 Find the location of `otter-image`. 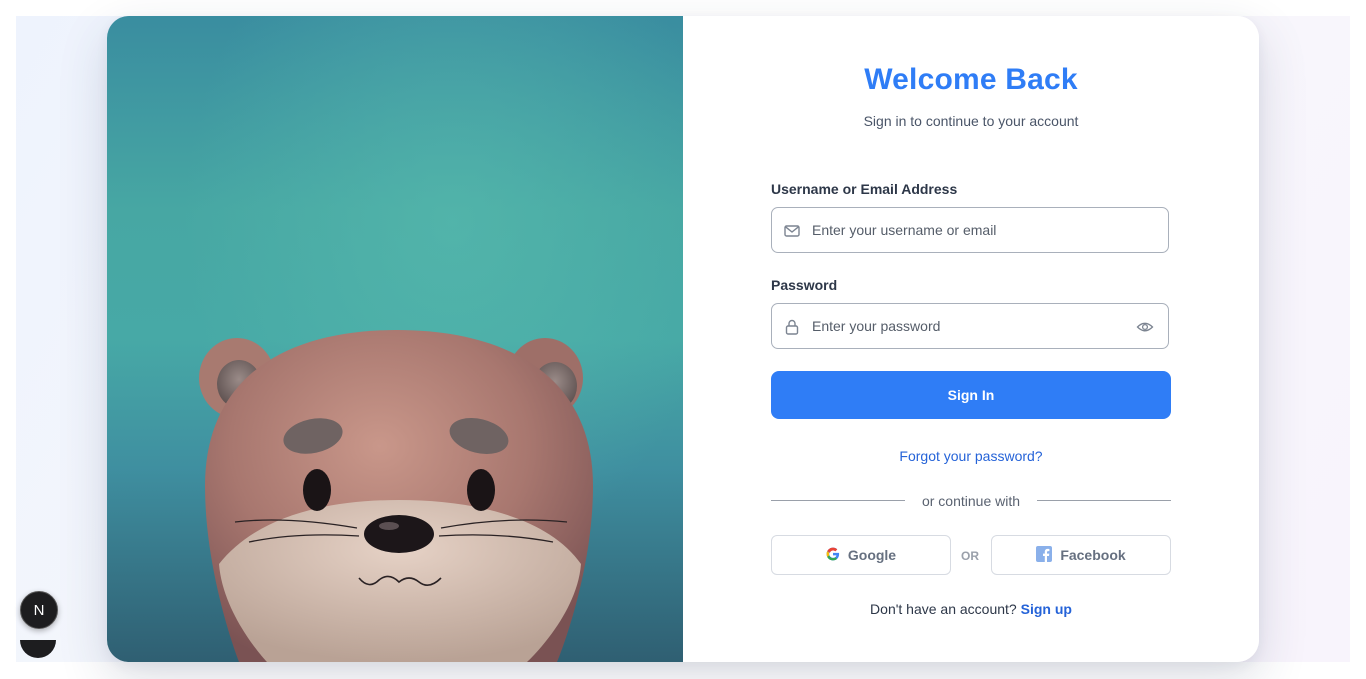

otter-image is located at coordinates (396, 496).